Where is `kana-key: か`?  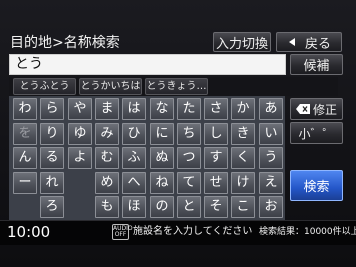
kana-key: か is located at coordinates (243, 109).